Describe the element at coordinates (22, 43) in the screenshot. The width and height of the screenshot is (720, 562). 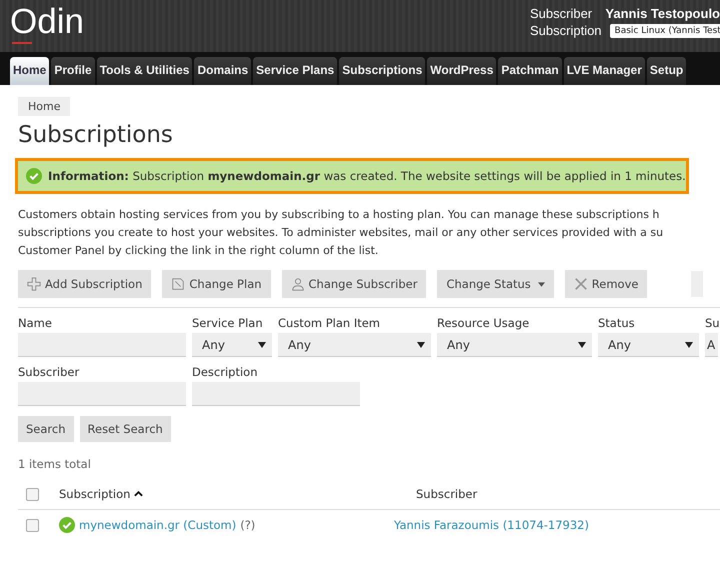
I see `logo-underline-icon` at that location.